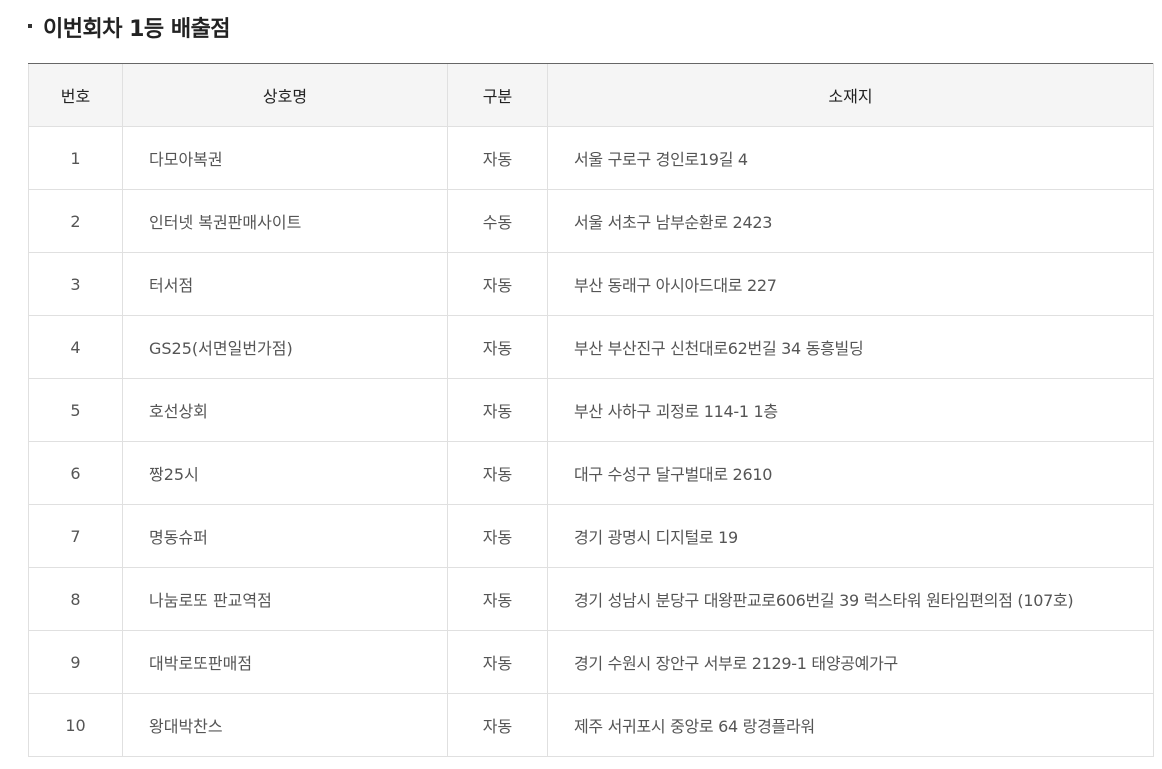 The width and height of the screenshot is (1162, 769). Describe the element at coordinates (75, 725) in the screenshot. I see `cell-no: 10` at that location.